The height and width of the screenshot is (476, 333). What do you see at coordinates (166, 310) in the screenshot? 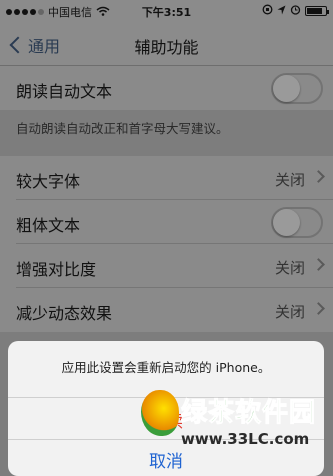
I see `row-reduce-motion: 减少动态效果 关闭` at bounding box center [166, 310].